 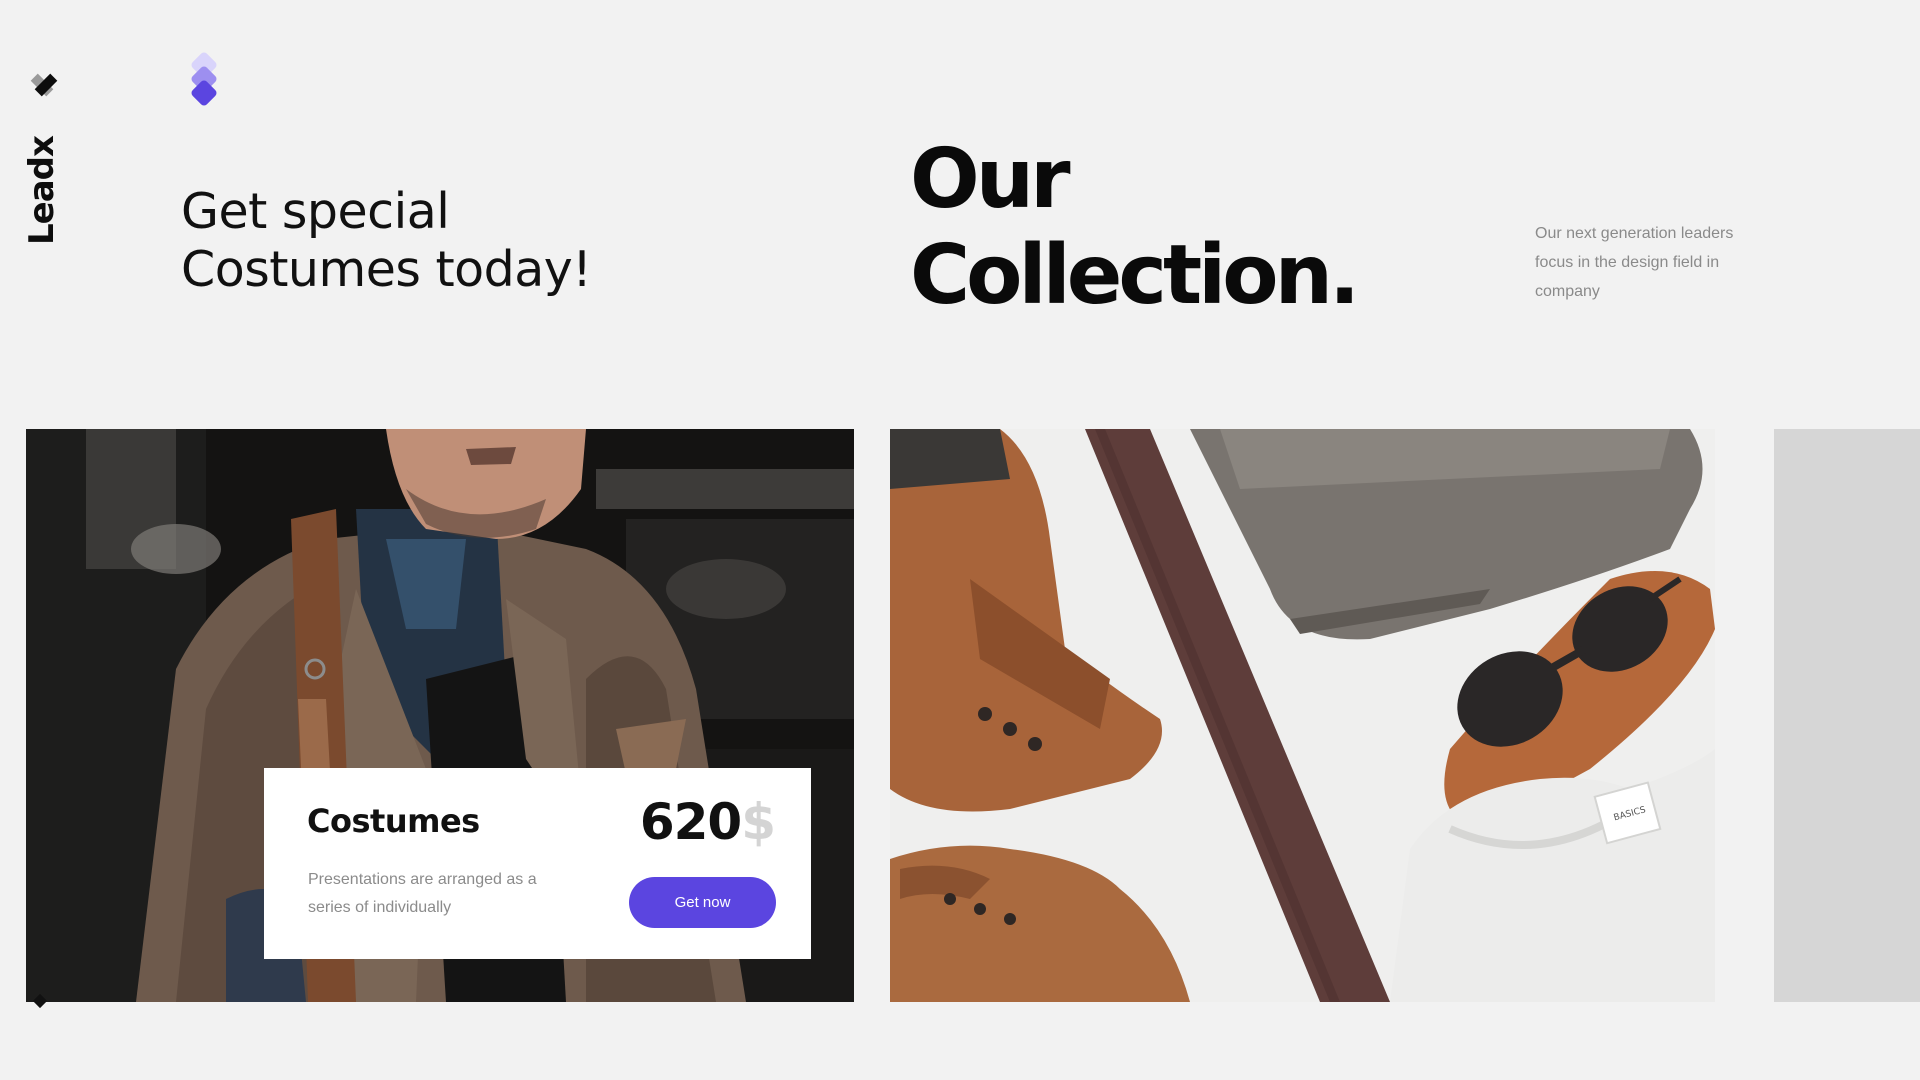 I want to click on tagline: Get special Costumes today!, so click(x=461, y=241).